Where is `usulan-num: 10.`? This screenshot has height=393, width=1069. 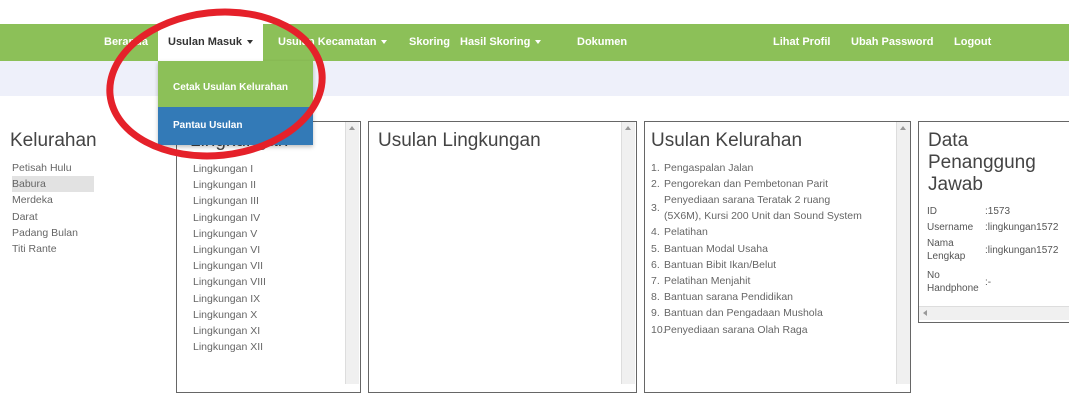 usulan-num: 10. is located at coordinates (658, 329).